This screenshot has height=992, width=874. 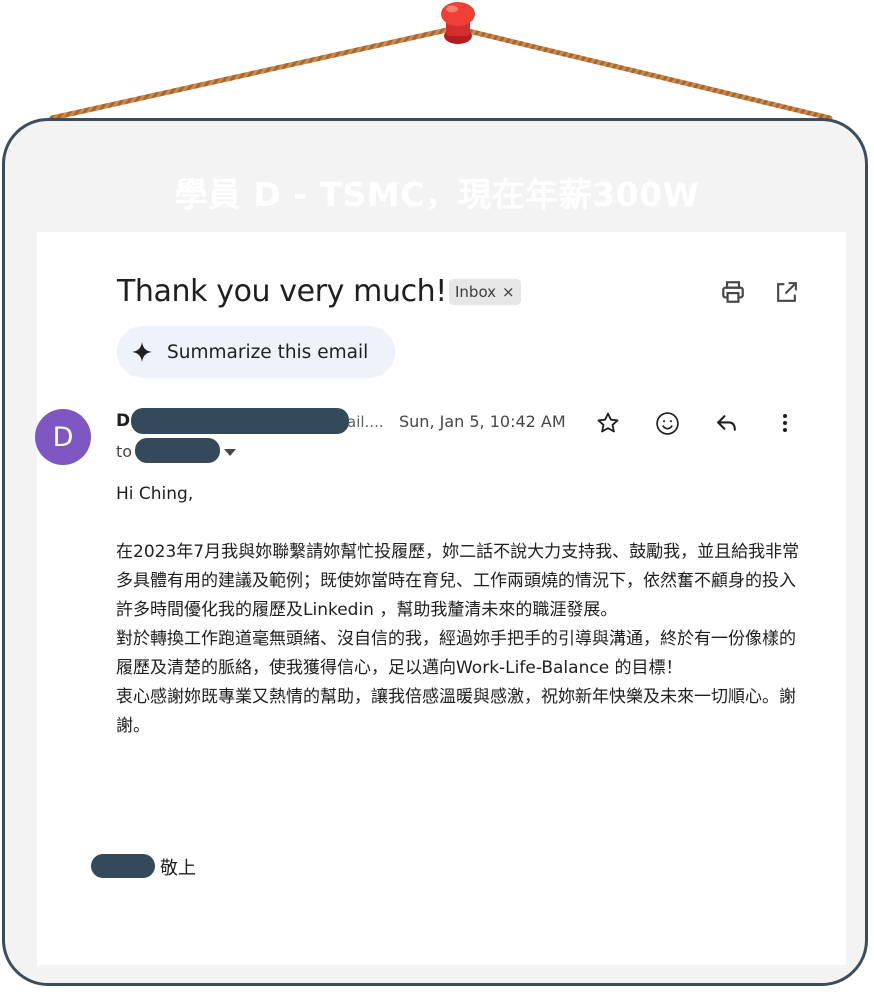 What do you see at coordinates (508, 292) in the screenshot?
I see `remove-label-button: ×` at bounding box center [508, 292].